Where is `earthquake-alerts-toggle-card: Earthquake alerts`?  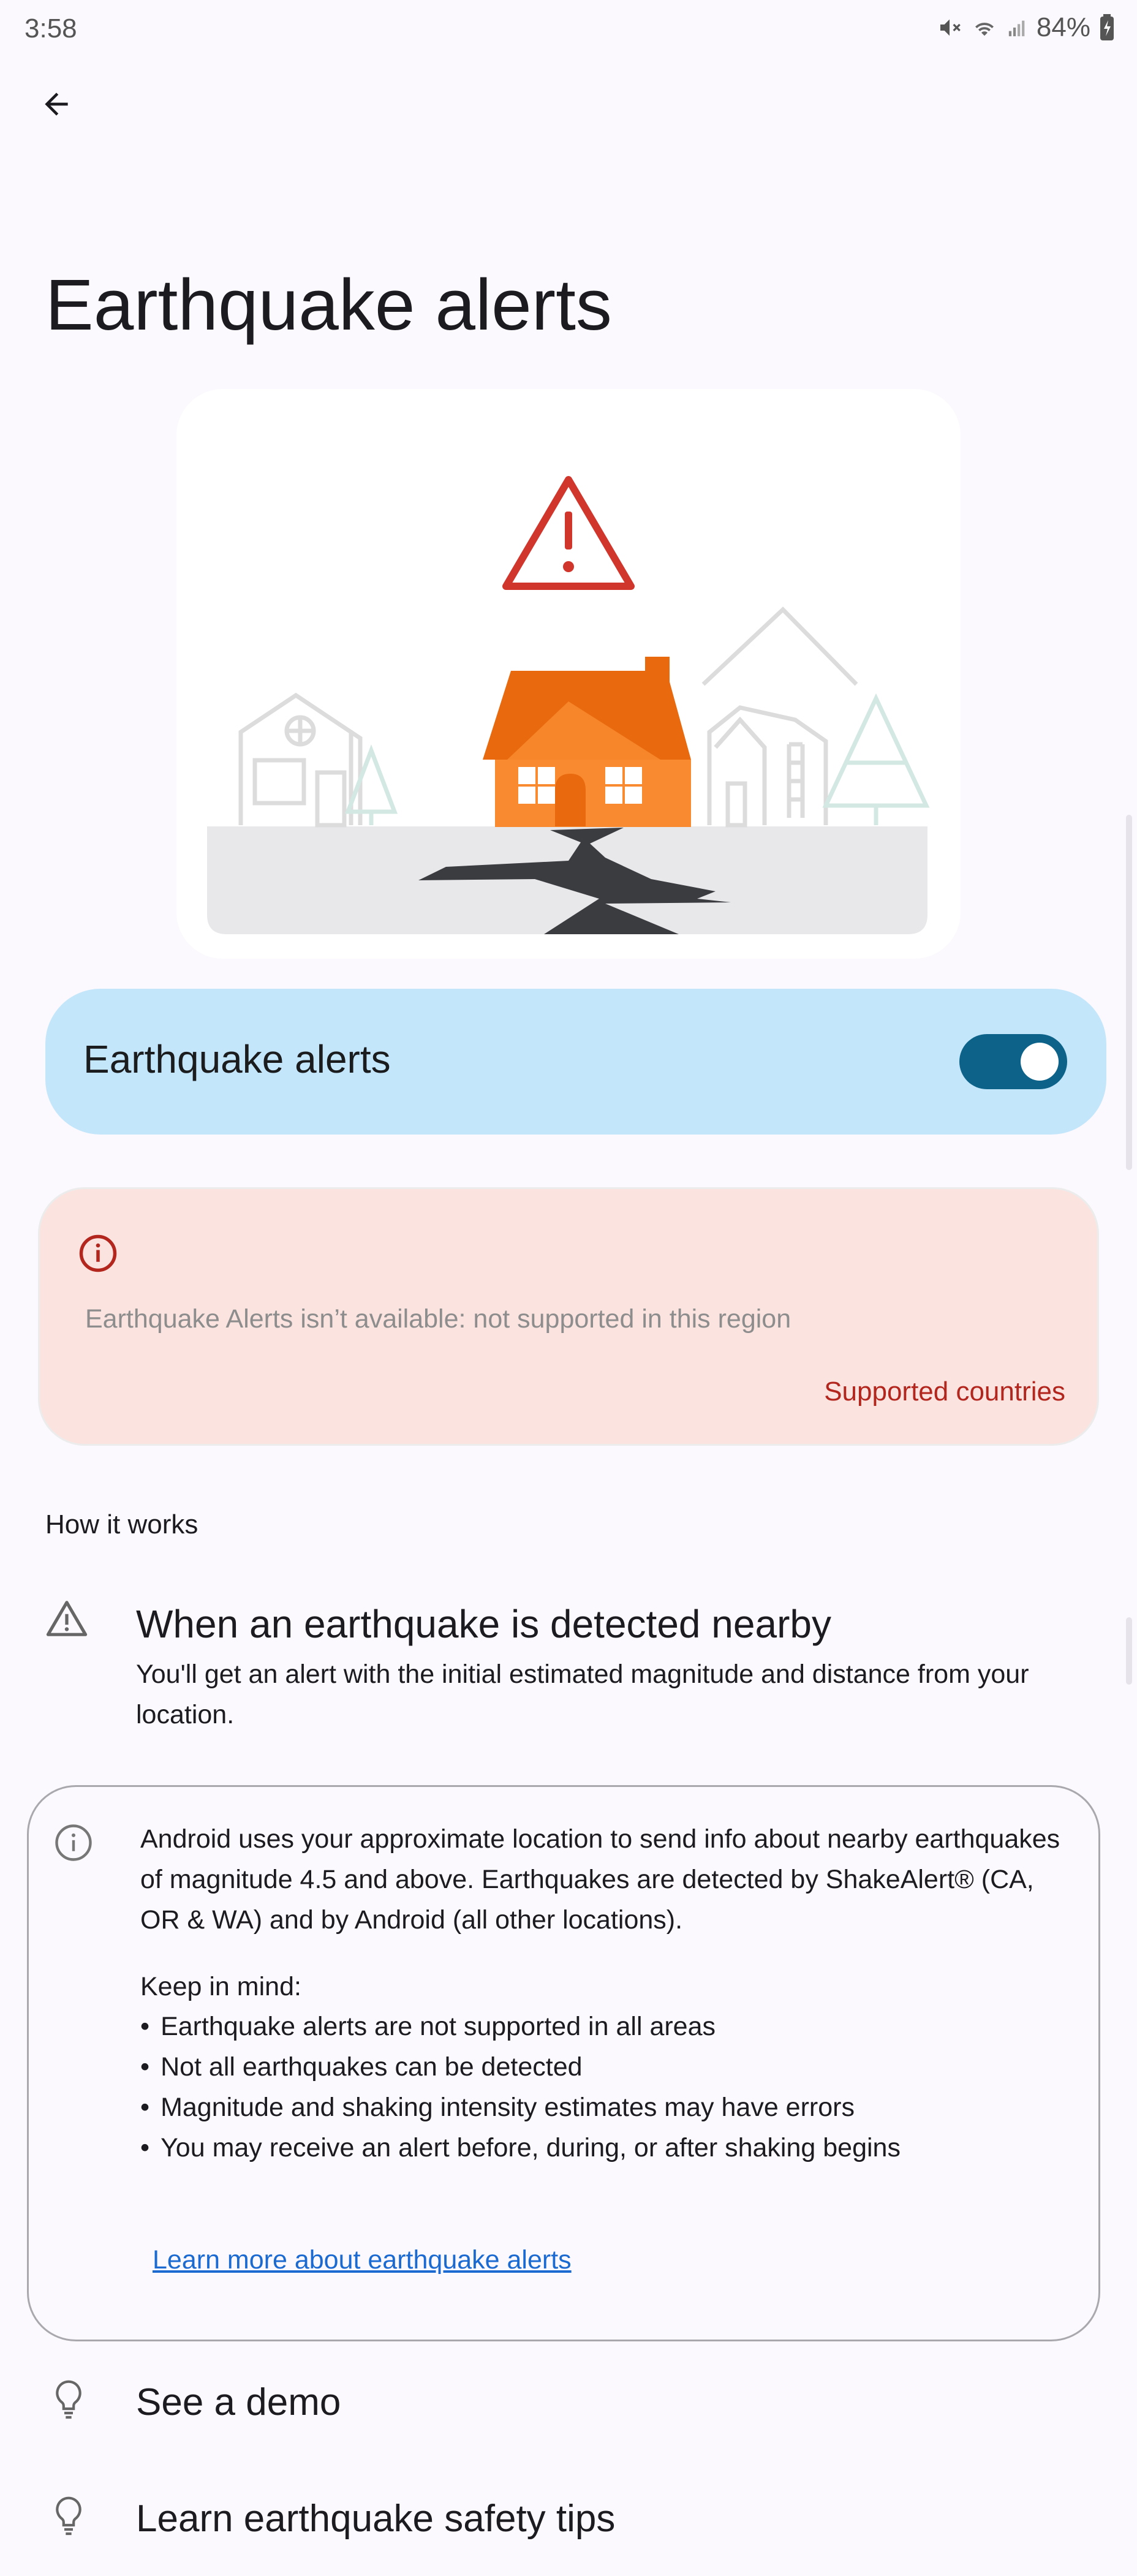 earthquake-alerts-toggle-card: Earthquake alerts is located at coordinates (575, 1062).